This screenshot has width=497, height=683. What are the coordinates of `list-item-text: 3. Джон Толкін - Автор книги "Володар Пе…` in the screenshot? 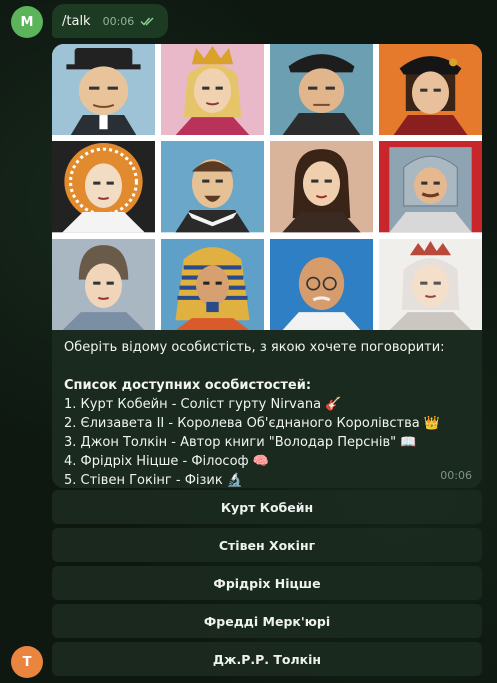 It's located at (230, 442).